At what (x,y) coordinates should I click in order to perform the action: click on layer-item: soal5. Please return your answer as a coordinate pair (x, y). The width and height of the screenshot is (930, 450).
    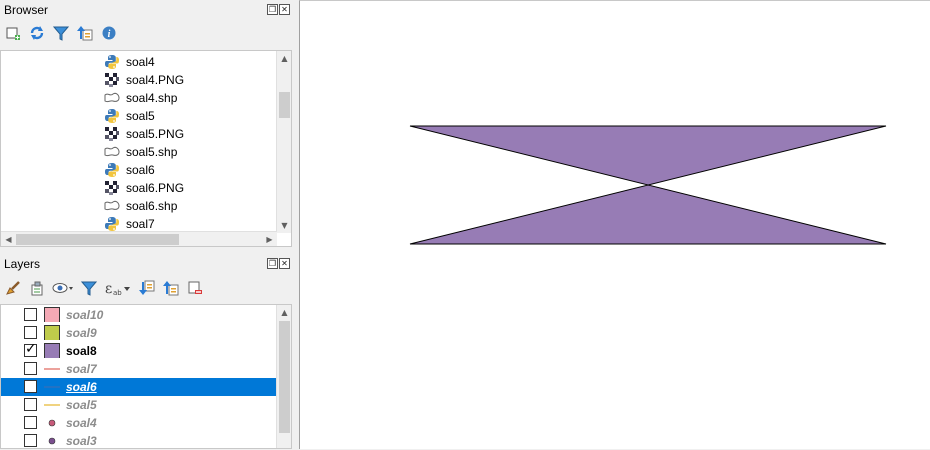
    Looking at the image, I should click on (139, 405).